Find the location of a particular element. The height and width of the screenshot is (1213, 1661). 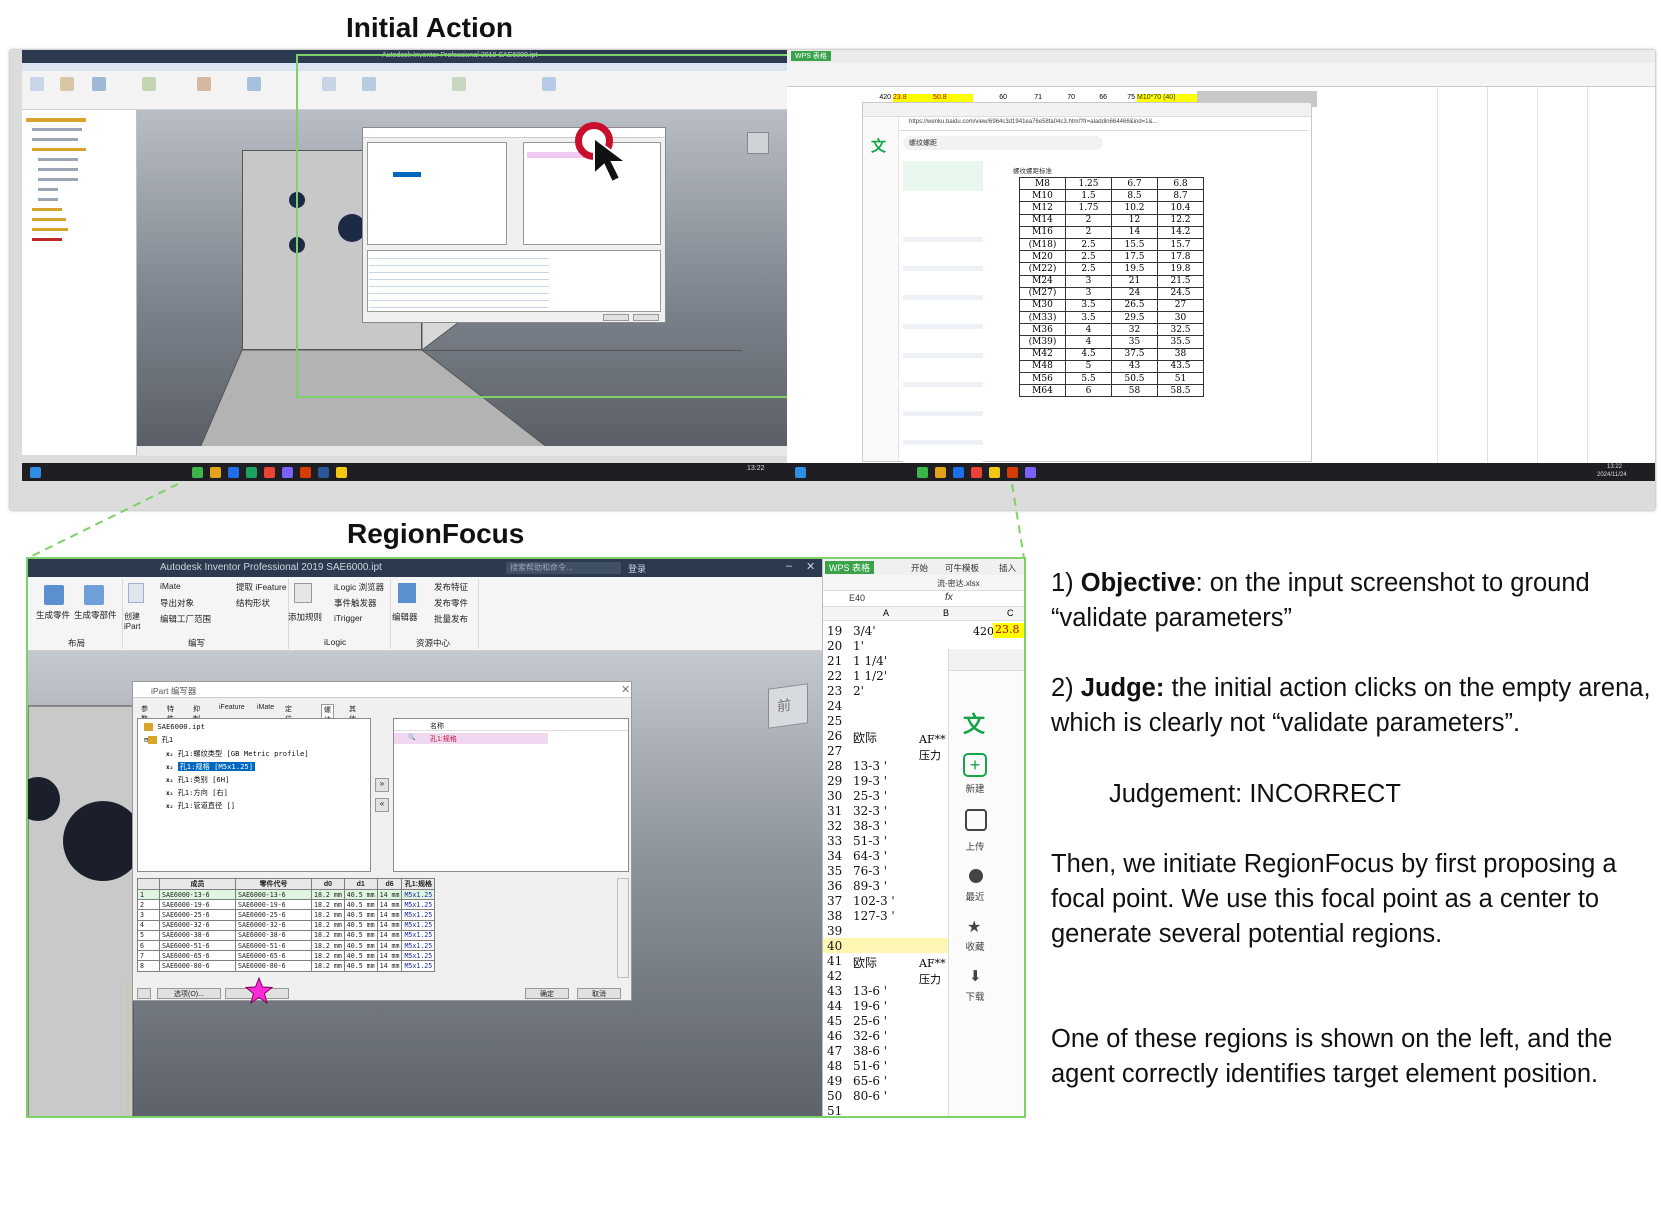

row-number: 26 is located at coordinates (834, 736).